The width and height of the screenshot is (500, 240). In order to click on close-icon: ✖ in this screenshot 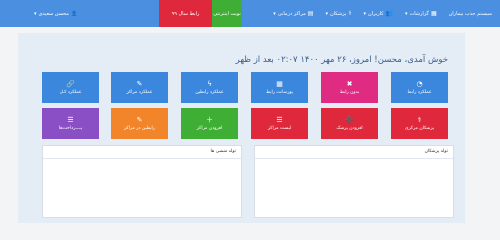, I will do `click(349, 83)`.